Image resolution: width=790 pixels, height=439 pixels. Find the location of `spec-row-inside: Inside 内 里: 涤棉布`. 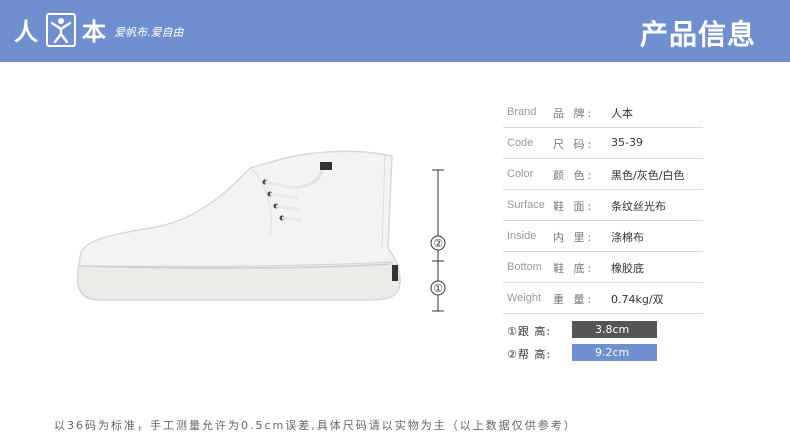

spec-row-inside: Inside 内 里: 涤棉布 is located at coordinates (603, 236).